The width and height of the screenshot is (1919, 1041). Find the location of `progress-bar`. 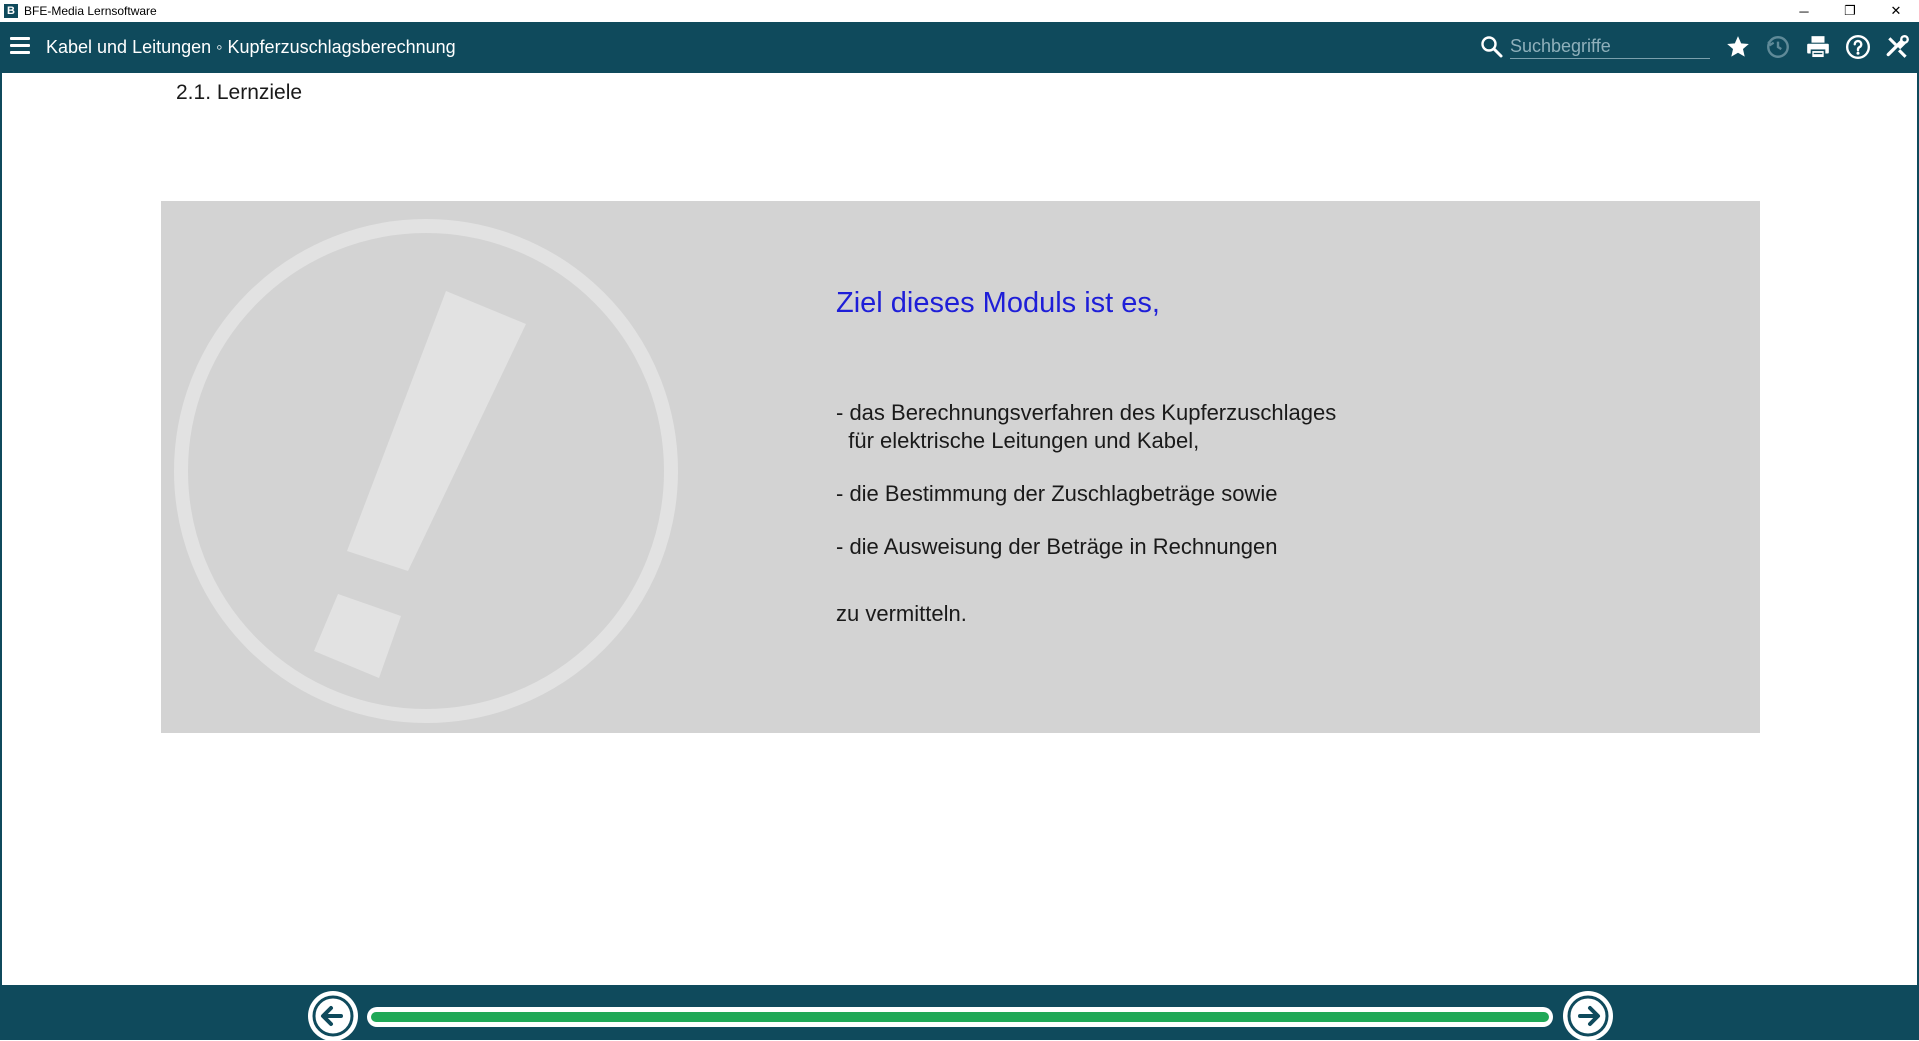

progress-bar is located at coordinates (960, 1017).